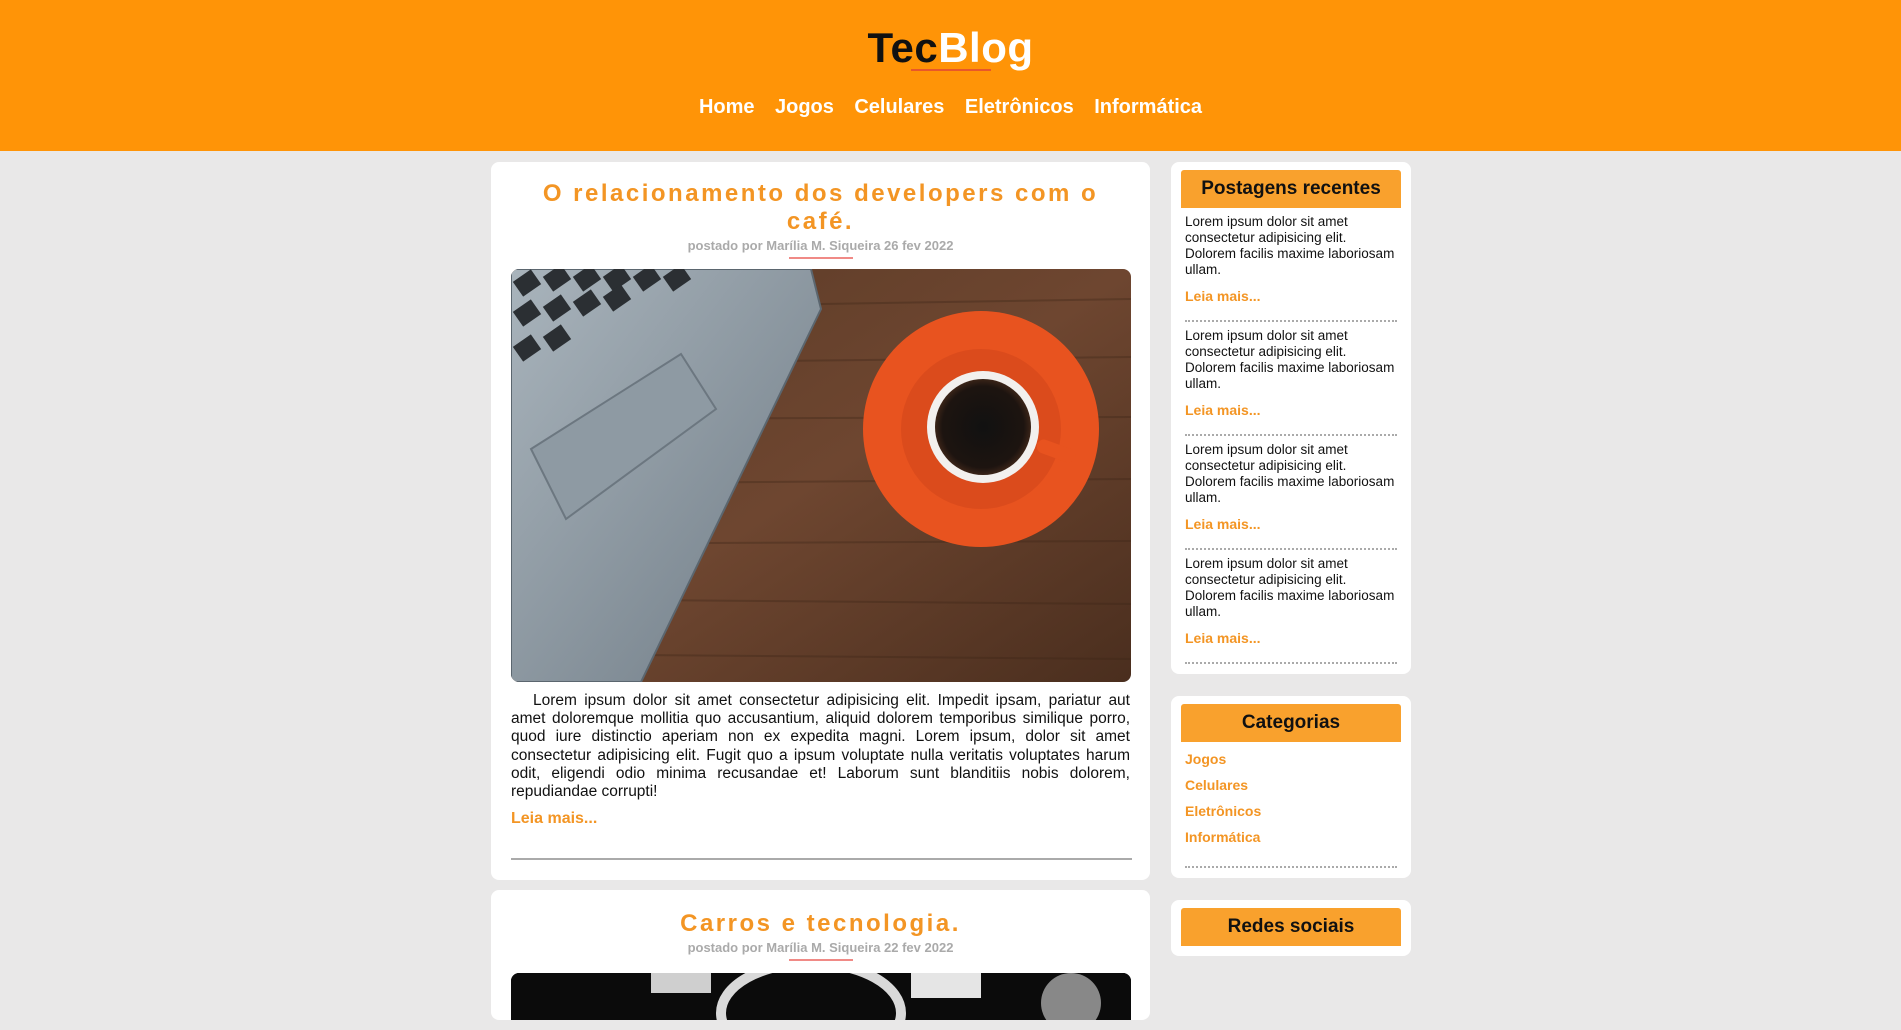 The image size is (1901, 1030). Describe the element at coordinates (1148, 107) in the screenshot. I see `nav-informatica: Informática` at that location.